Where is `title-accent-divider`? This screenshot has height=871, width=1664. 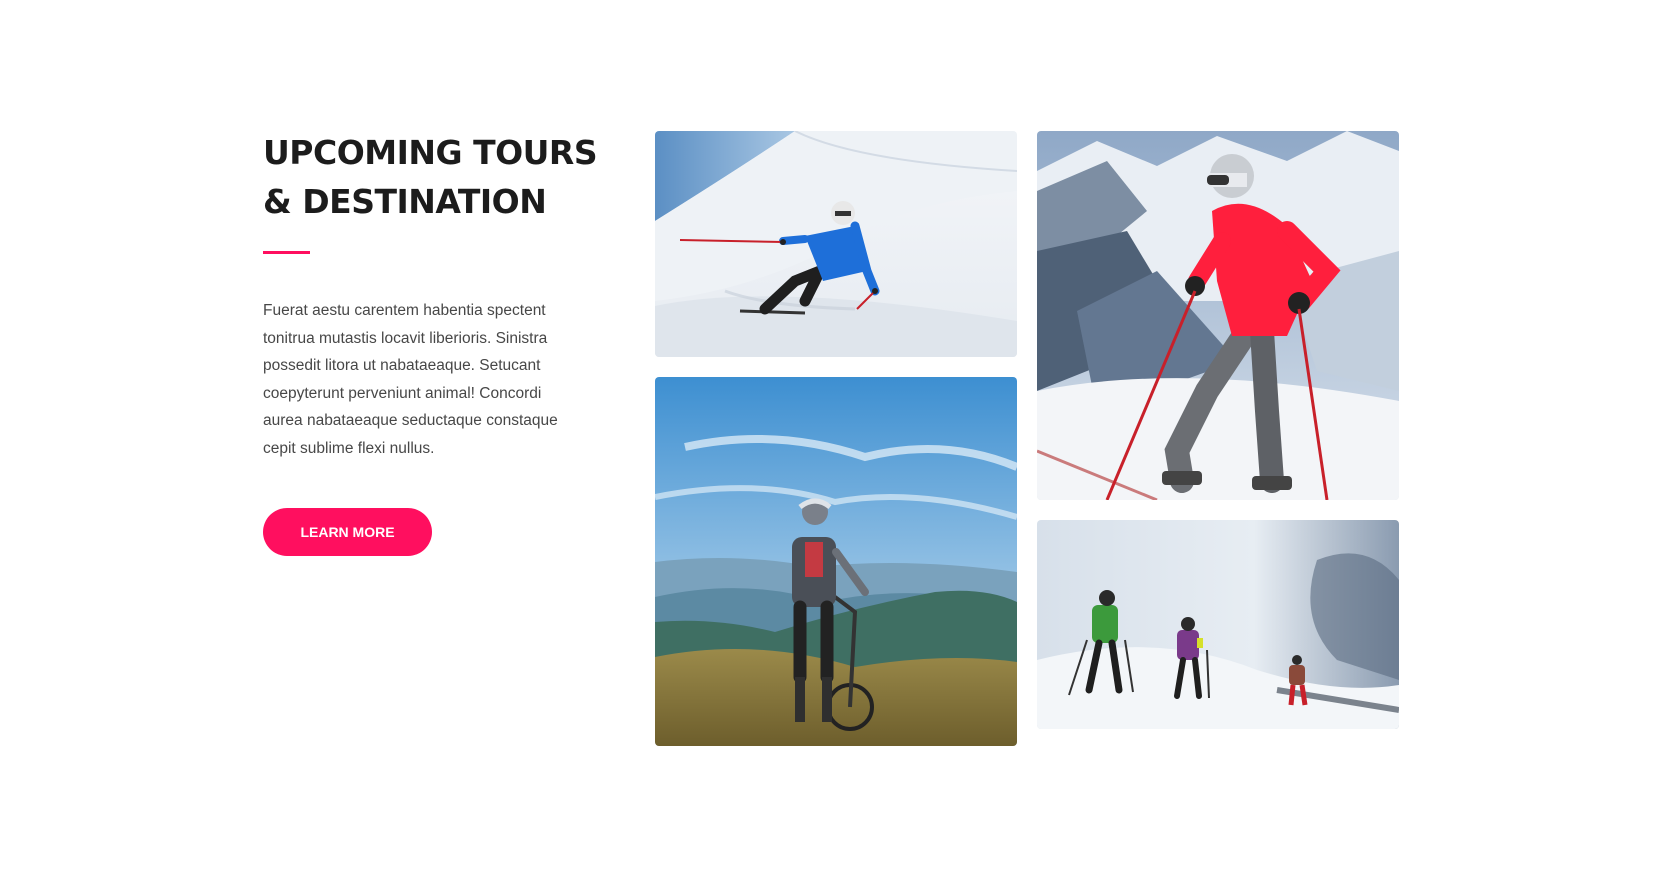
title-accent-divider is located at coordinates (286, 252).